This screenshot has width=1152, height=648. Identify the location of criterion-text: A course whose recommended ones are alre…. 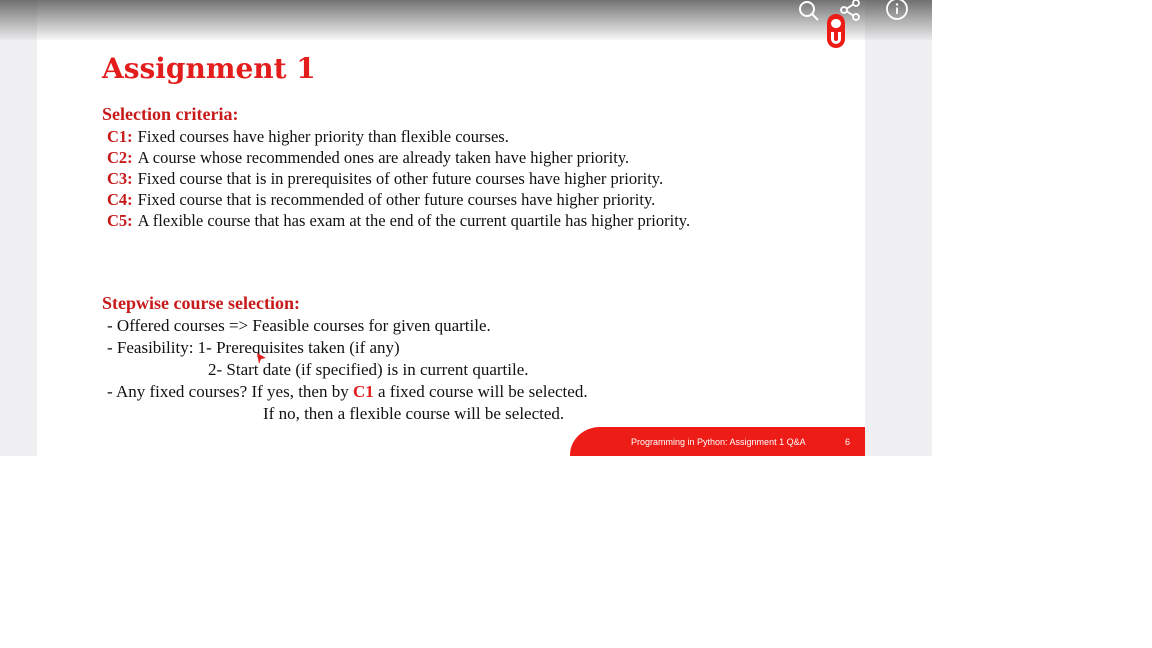
(383, 157).